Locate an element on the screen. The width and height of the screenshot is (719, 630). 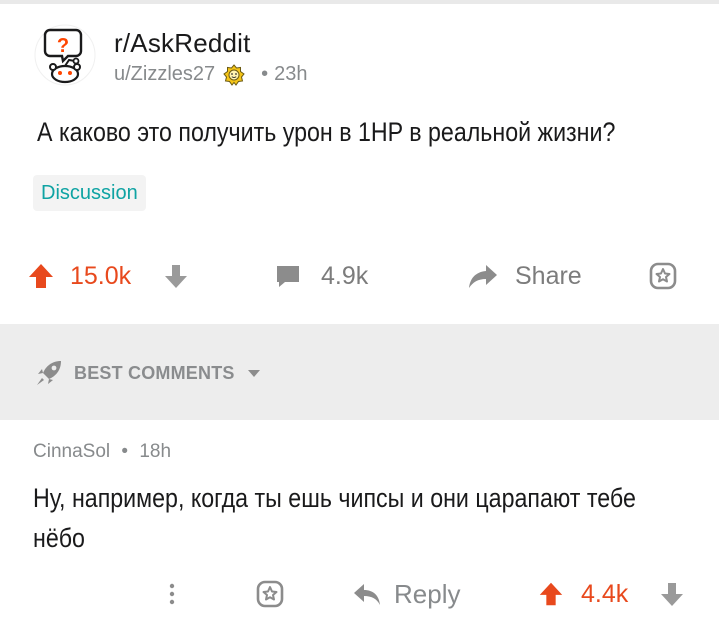
rocket-icon is located at coordinates (49, 373).